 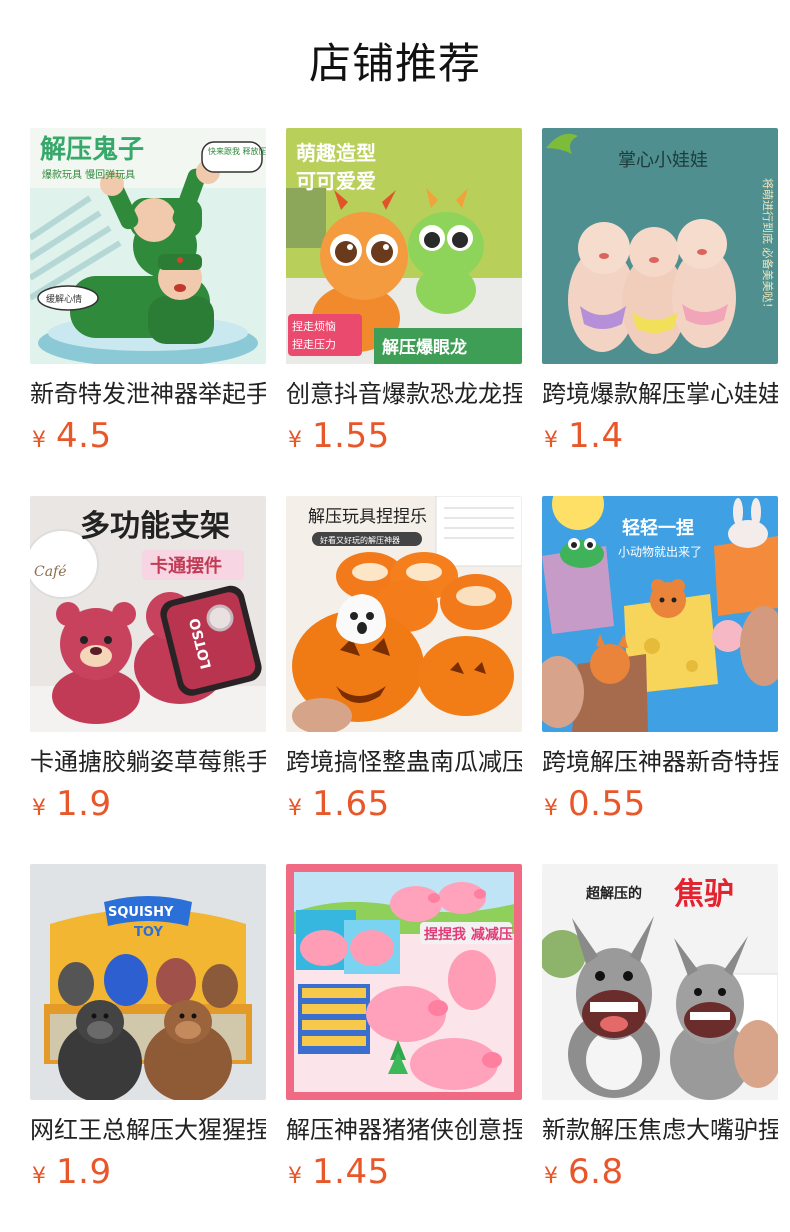 I want to click on product-name: 跨境爆款解压掌心娃娃减压玩具, so click(x=660, y=394).